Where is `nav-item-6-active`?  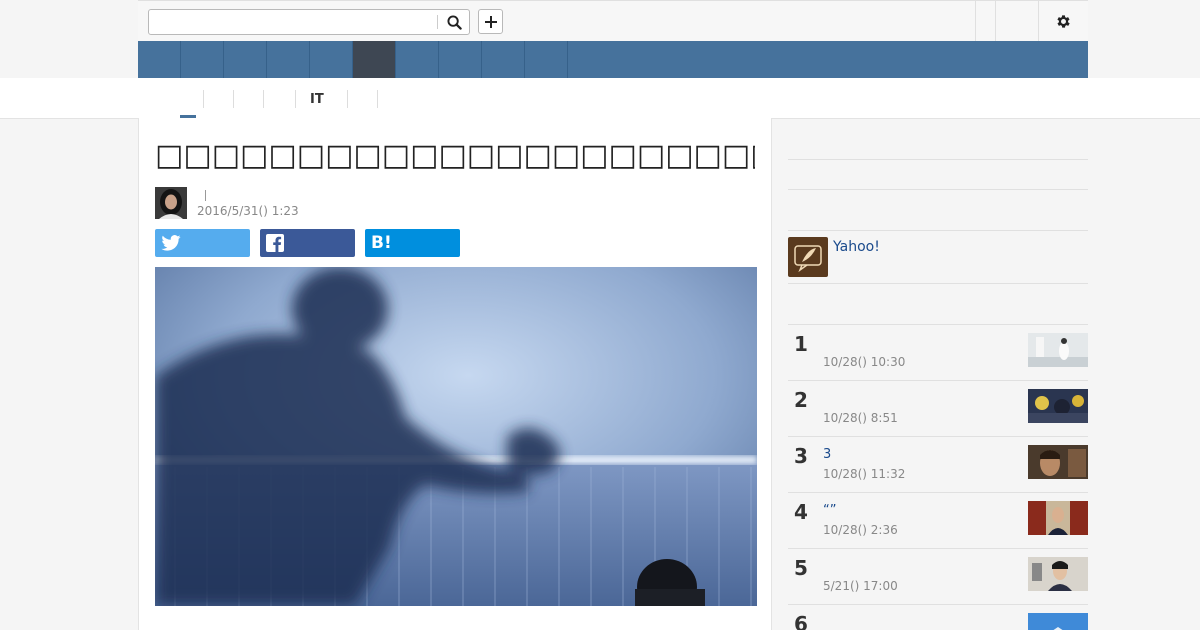 nav-item-6-active is located at coordinates (374, 59).